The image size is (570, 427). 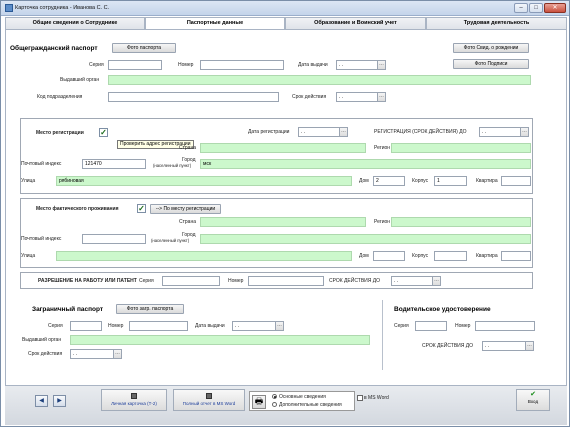 What do you see at coordinates (236, 281) in the screenshot?
I see `permit-number-label: Номер` at bounding box center [236, 281].